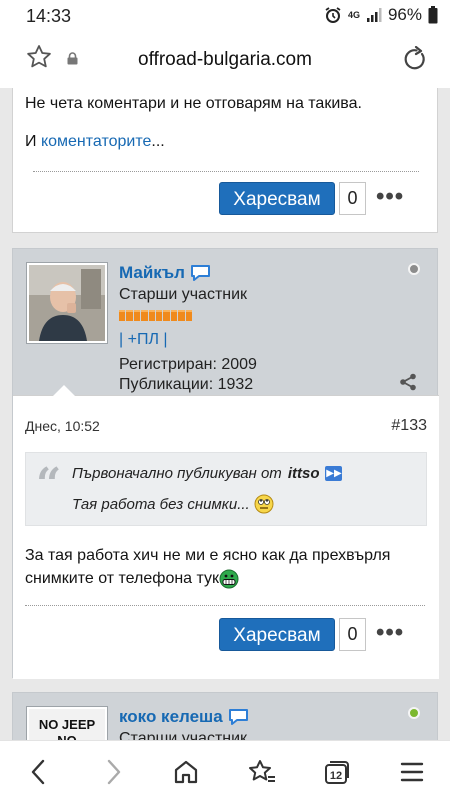 This screenshot has width=450, height=800. What do you see at coordinates (143, 340) in the screenshot?
I see `user-links: | +ПЛ |` at bounding box center [143, 340].